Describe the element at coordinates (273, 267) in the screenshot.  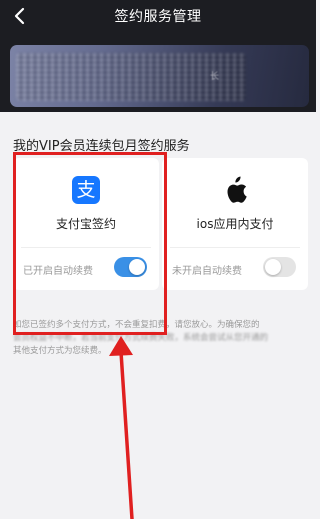
I see `toggle-knob` at that location.